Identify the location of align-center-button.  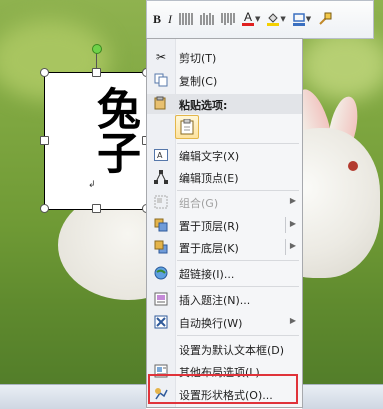
(207, 19).